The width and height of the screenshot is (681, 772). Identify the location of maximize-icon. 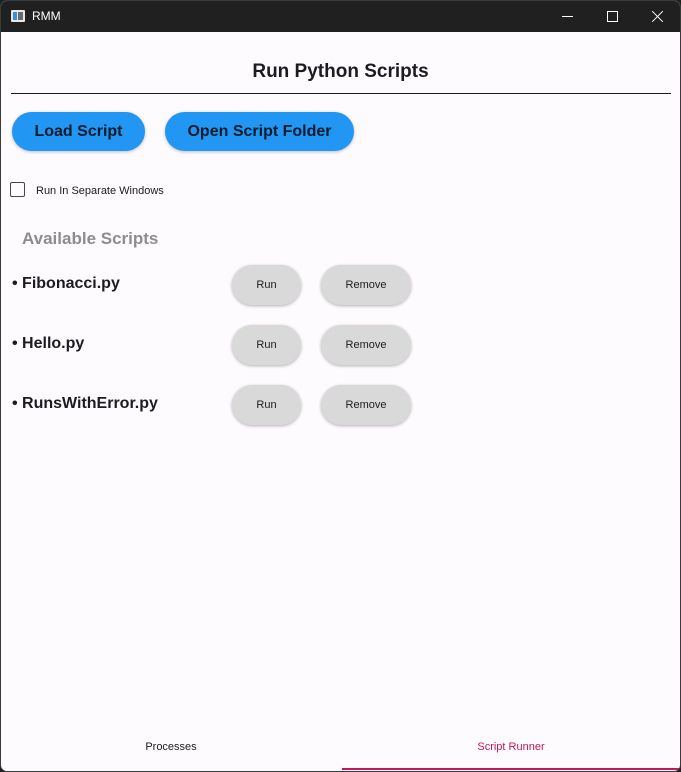
(612, 16).